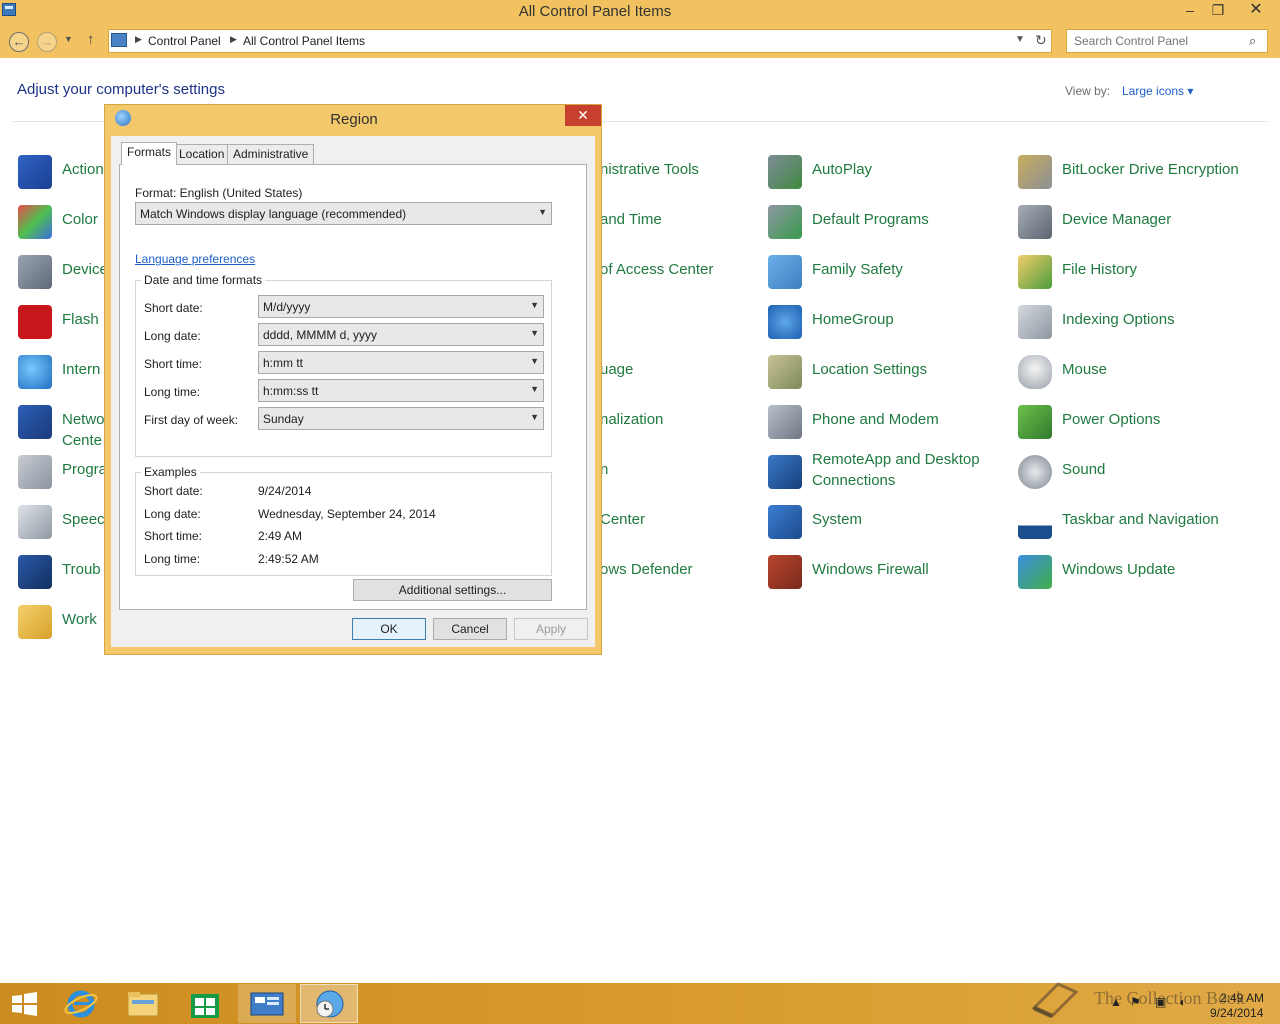  Describe the element at coordinates (785, 572) in the screenshot. I see `firewall-icon` at that location.